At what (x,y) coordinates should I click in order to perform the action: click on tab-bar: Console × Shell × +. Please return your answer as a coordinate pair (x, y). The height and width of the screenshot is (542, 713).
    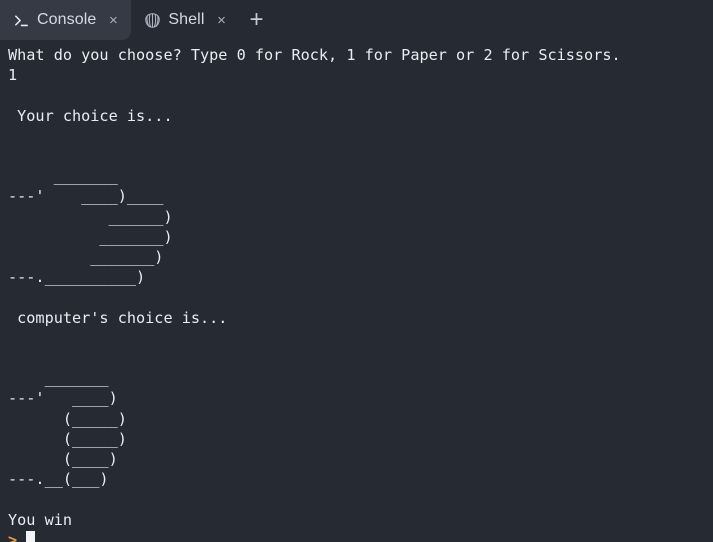
    Looking at the image, I should click on (356, 20).